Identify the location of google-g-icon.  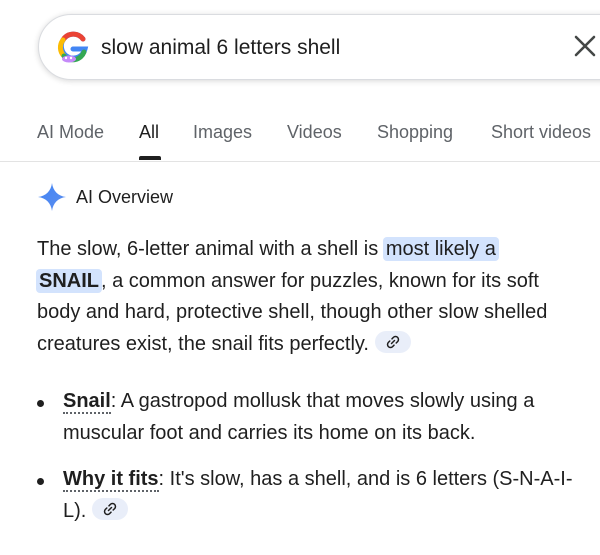
(73, 47).